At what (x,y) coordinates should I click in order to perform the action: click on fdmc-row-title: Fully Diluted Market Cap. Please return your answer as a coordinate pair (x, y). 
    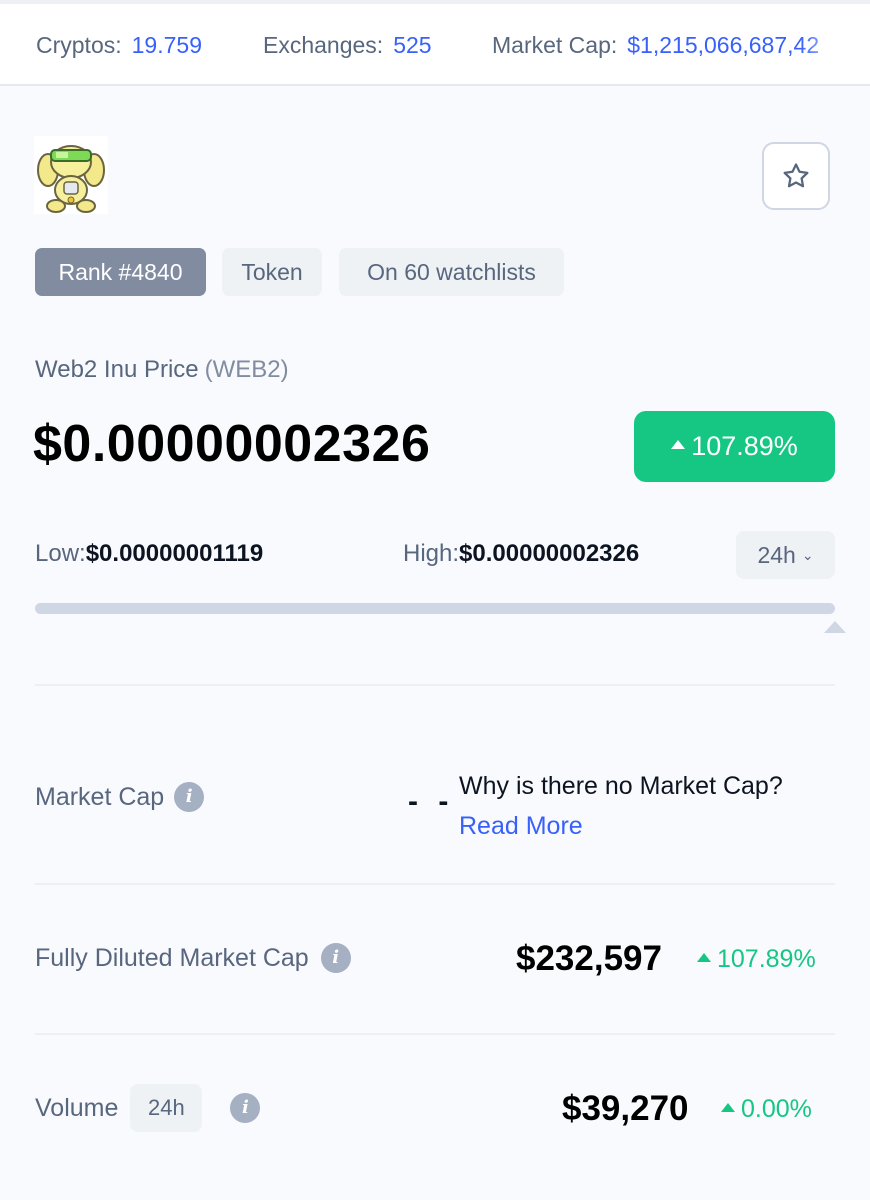
    Looking at the image, I should click on (172, 957).